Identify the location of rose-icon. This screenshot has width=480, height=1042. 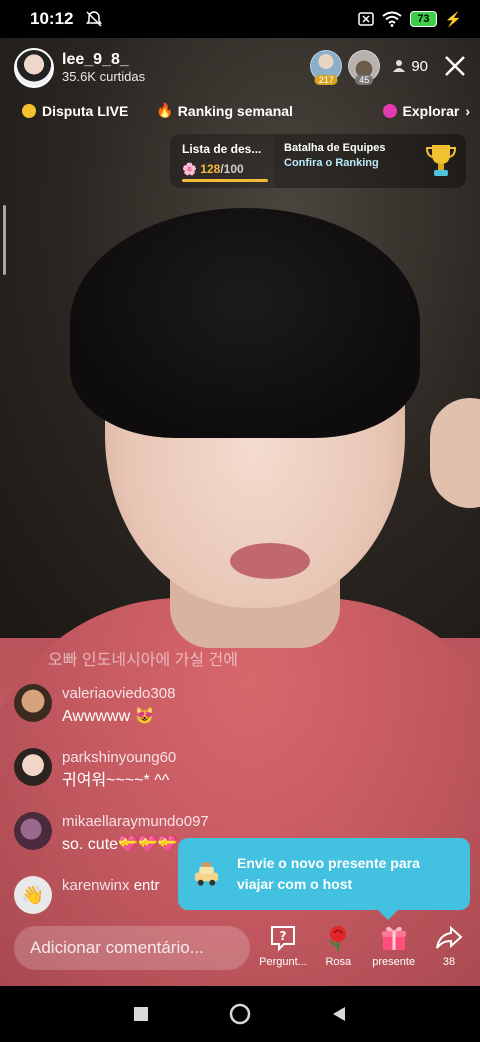
(338, 938).